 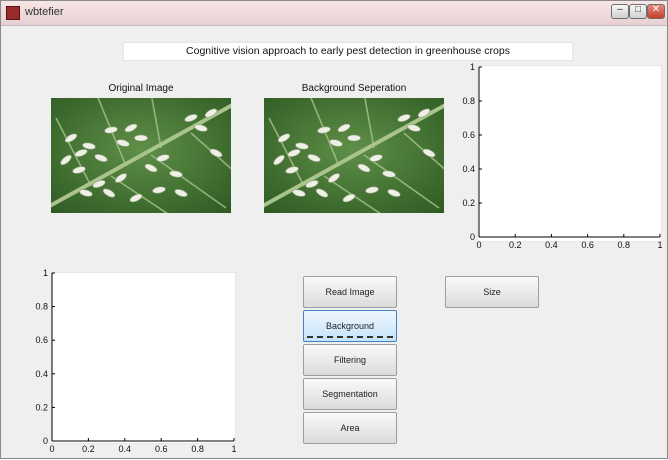 What do you see at coordinates (41, 407) in the screenshot?
I see `y-tick-label: 0.2` at bounding box center [41, 407].